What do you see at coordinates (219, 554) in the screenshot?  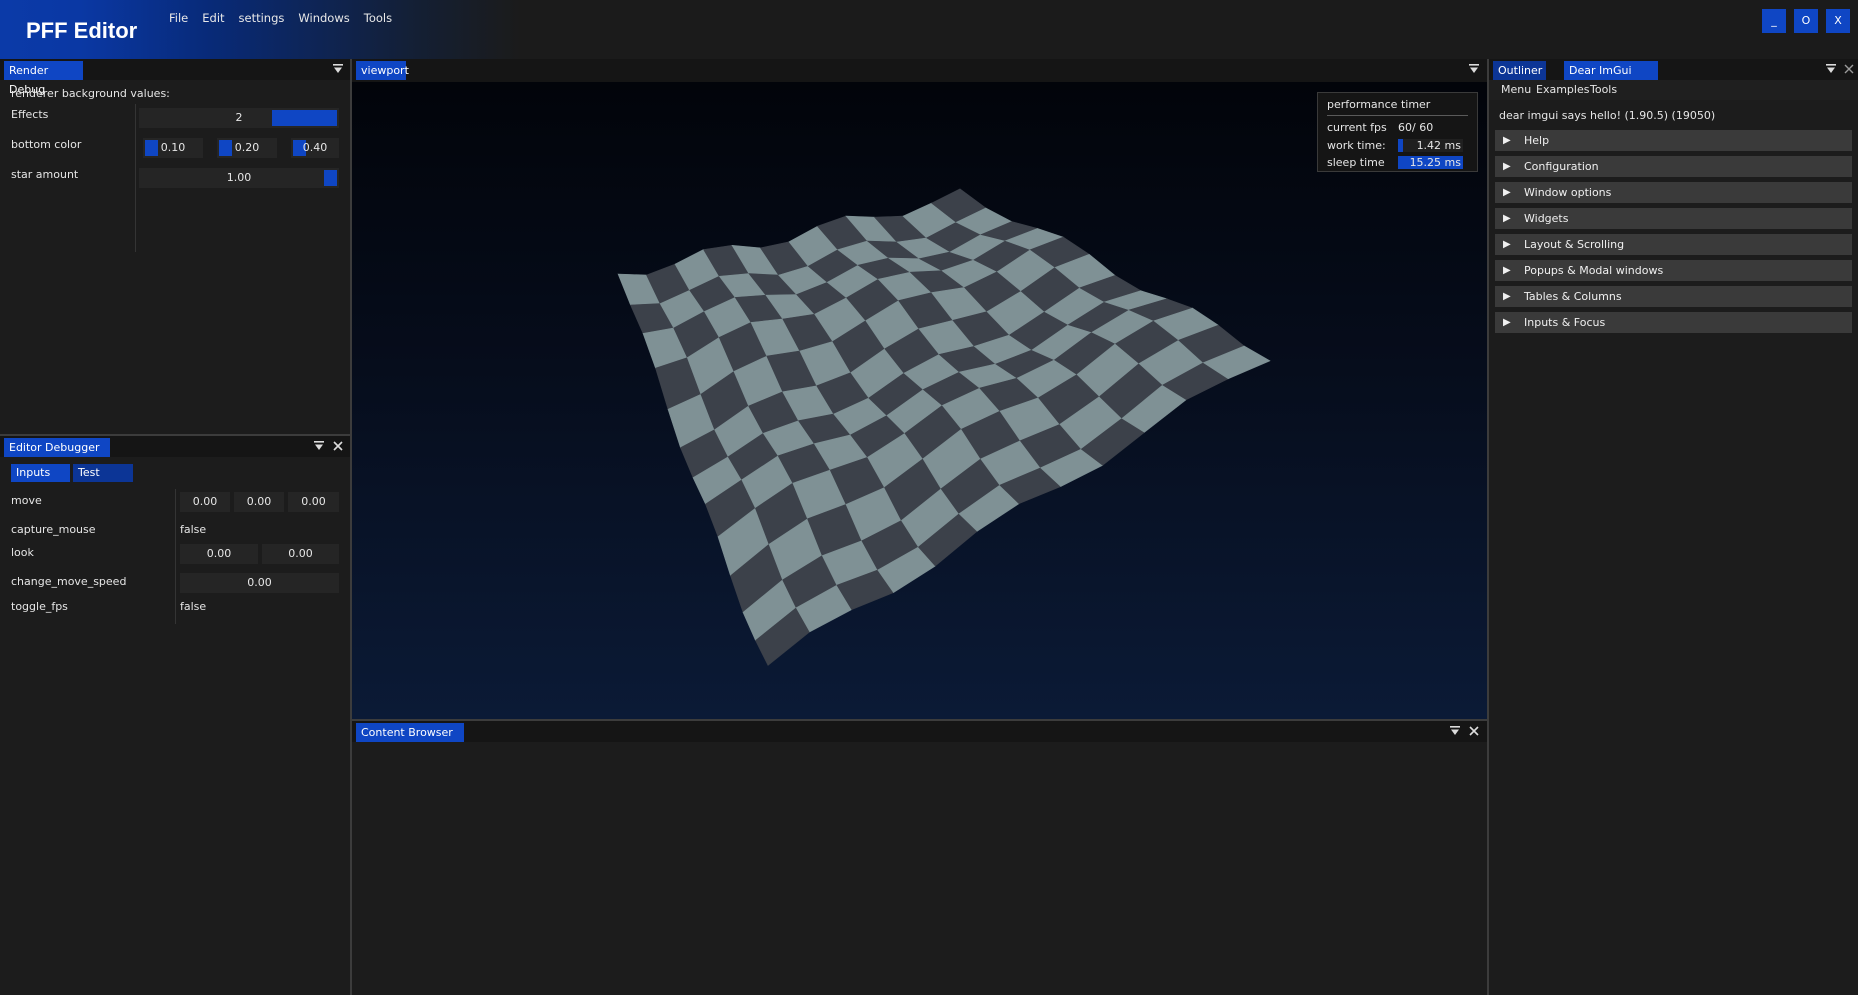 I see `look-x-field: 0.00` at bounding box center [219, 554].